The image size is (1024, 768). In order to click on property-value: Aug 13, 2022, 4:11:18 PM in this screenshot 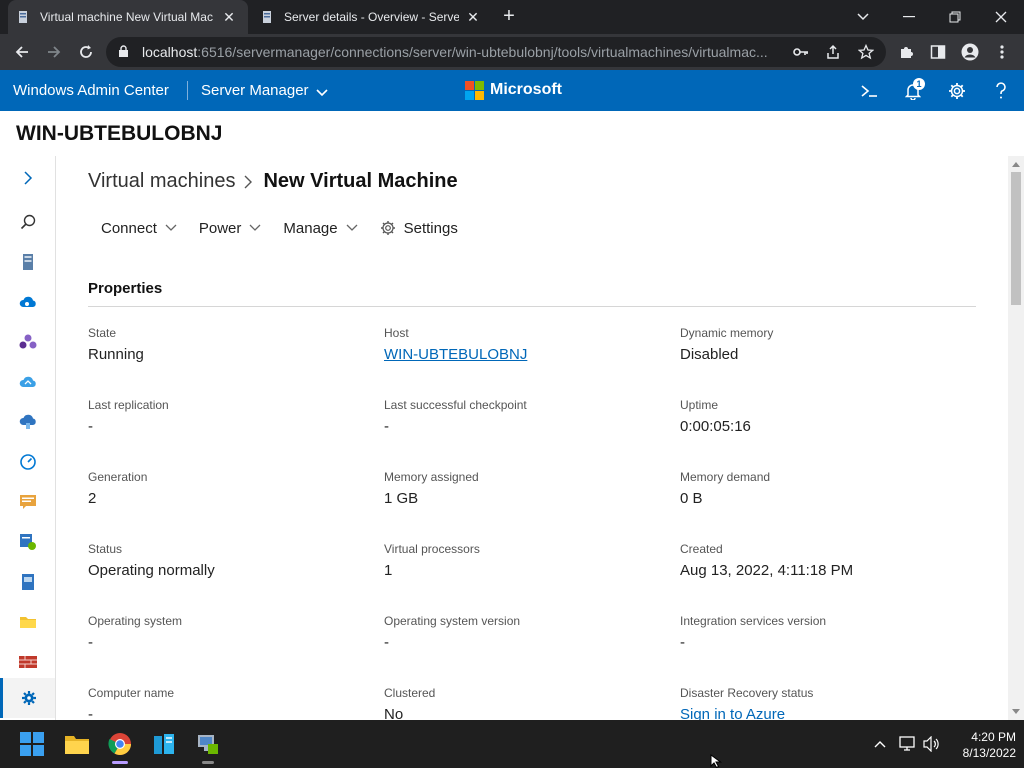, I will do `click(767, 570)`.